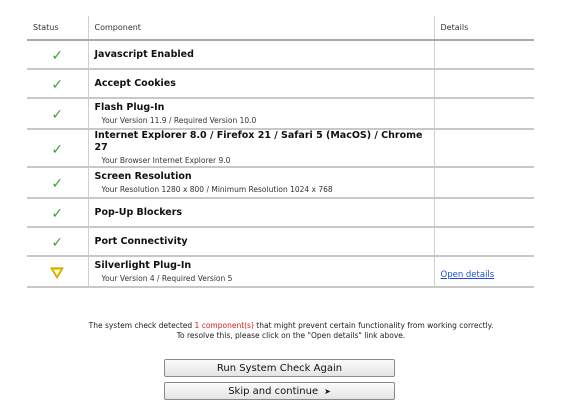  What do you see at coordinates (138, 212) in the screenshot?
I see `component-name: Pop-Up Blockers` at bounding box center [138, 212].